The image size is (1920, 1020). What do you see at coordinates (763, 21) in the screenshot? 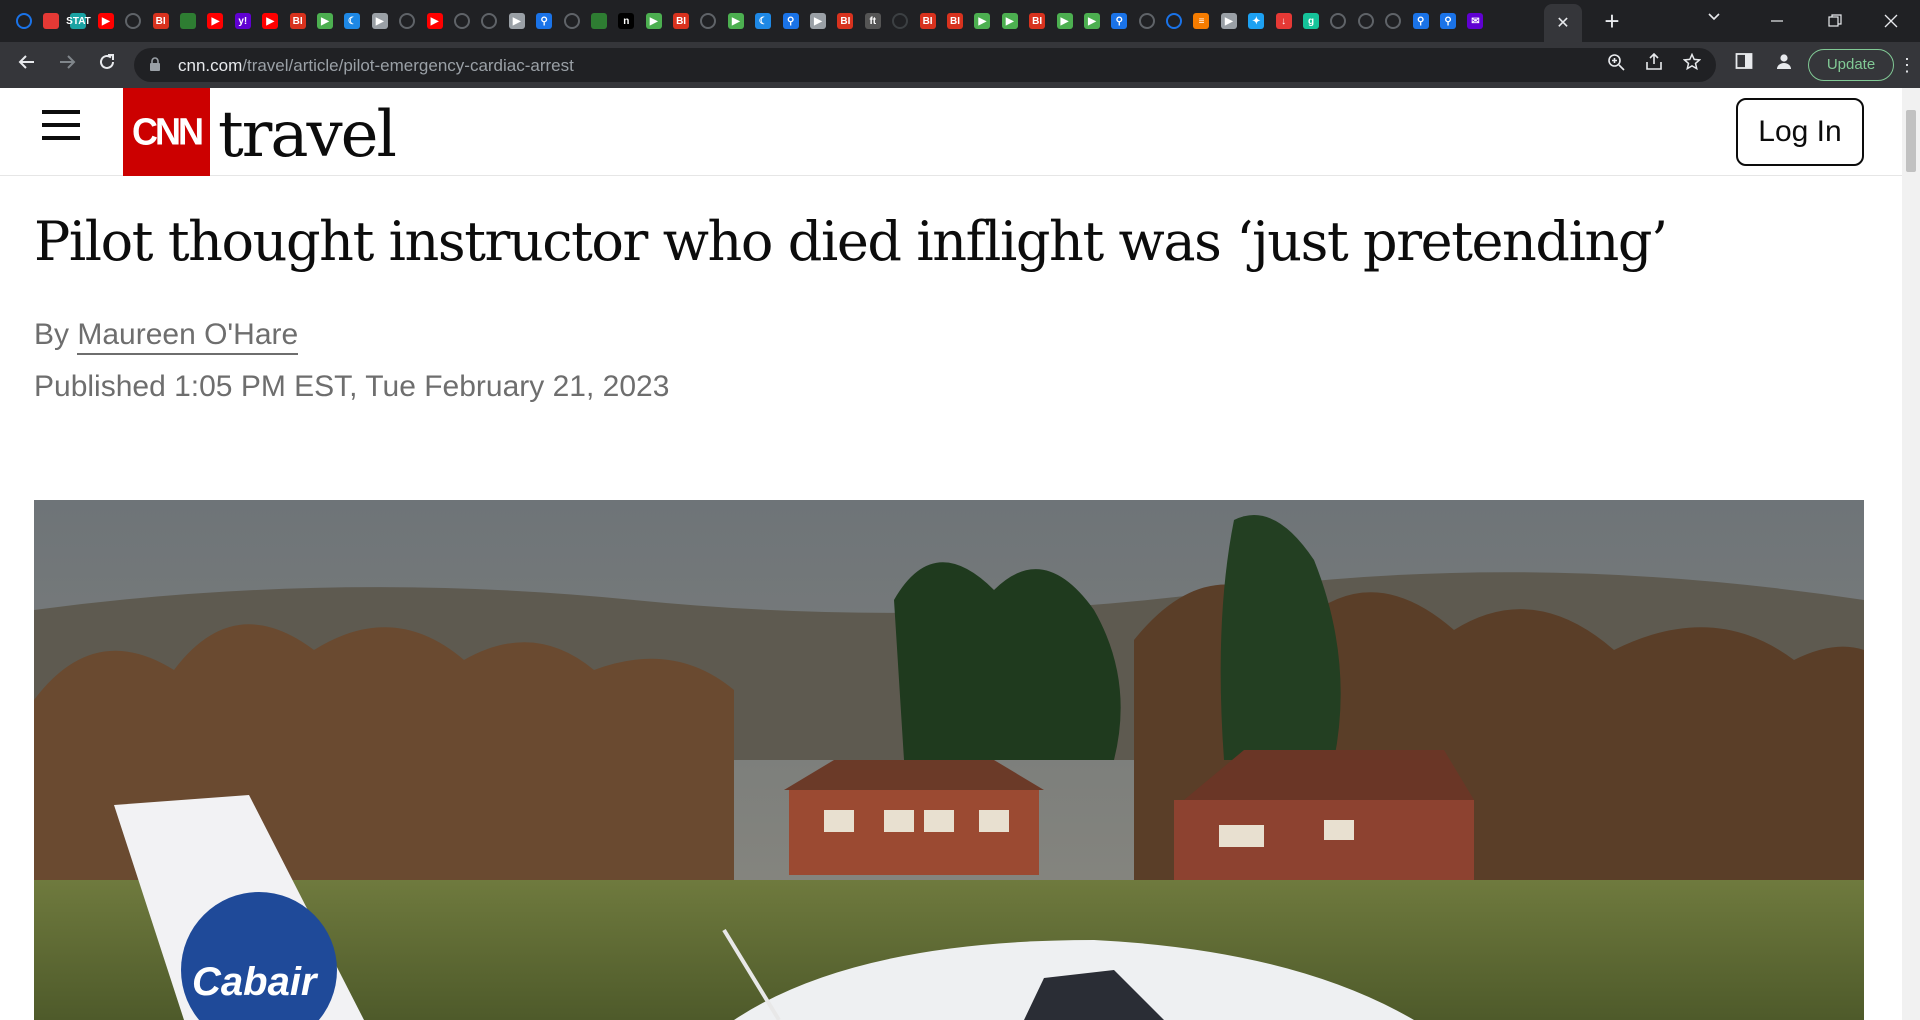
I see `tab-27: ☾` at bounding box center [763, 21].